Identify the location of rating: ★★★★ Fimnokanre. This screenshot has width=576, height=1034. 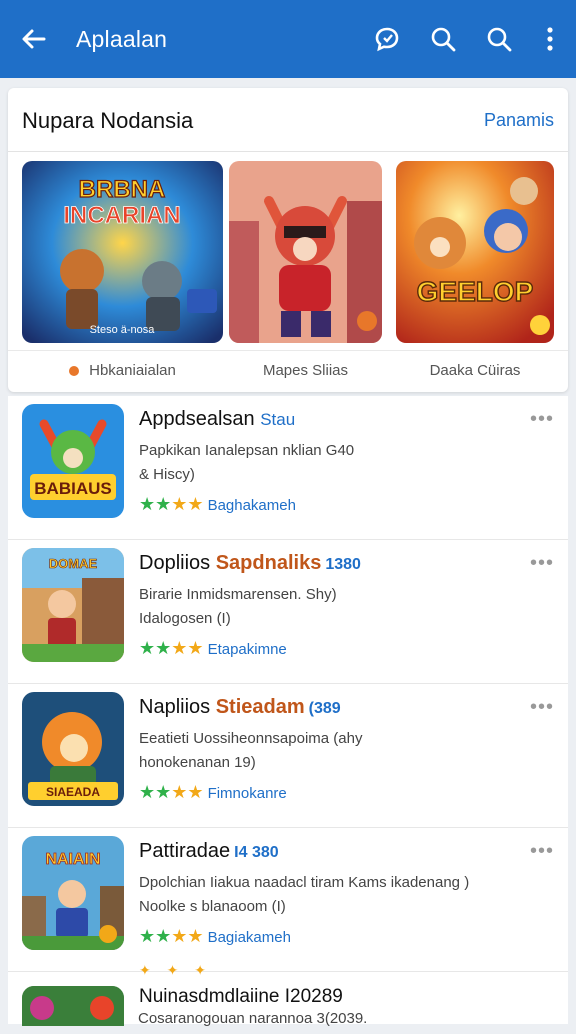
(213, 792).